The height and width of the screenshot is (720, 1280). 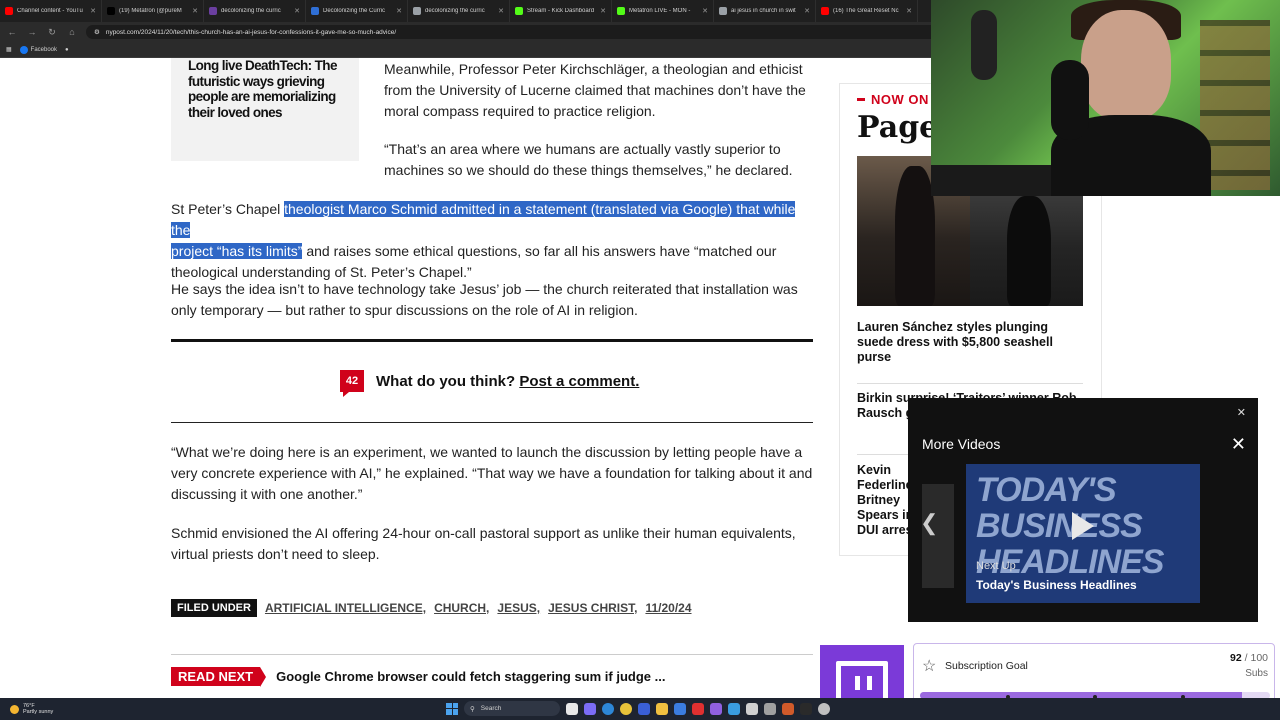 I want to click on folder-icon, so click(x=662, y=708).